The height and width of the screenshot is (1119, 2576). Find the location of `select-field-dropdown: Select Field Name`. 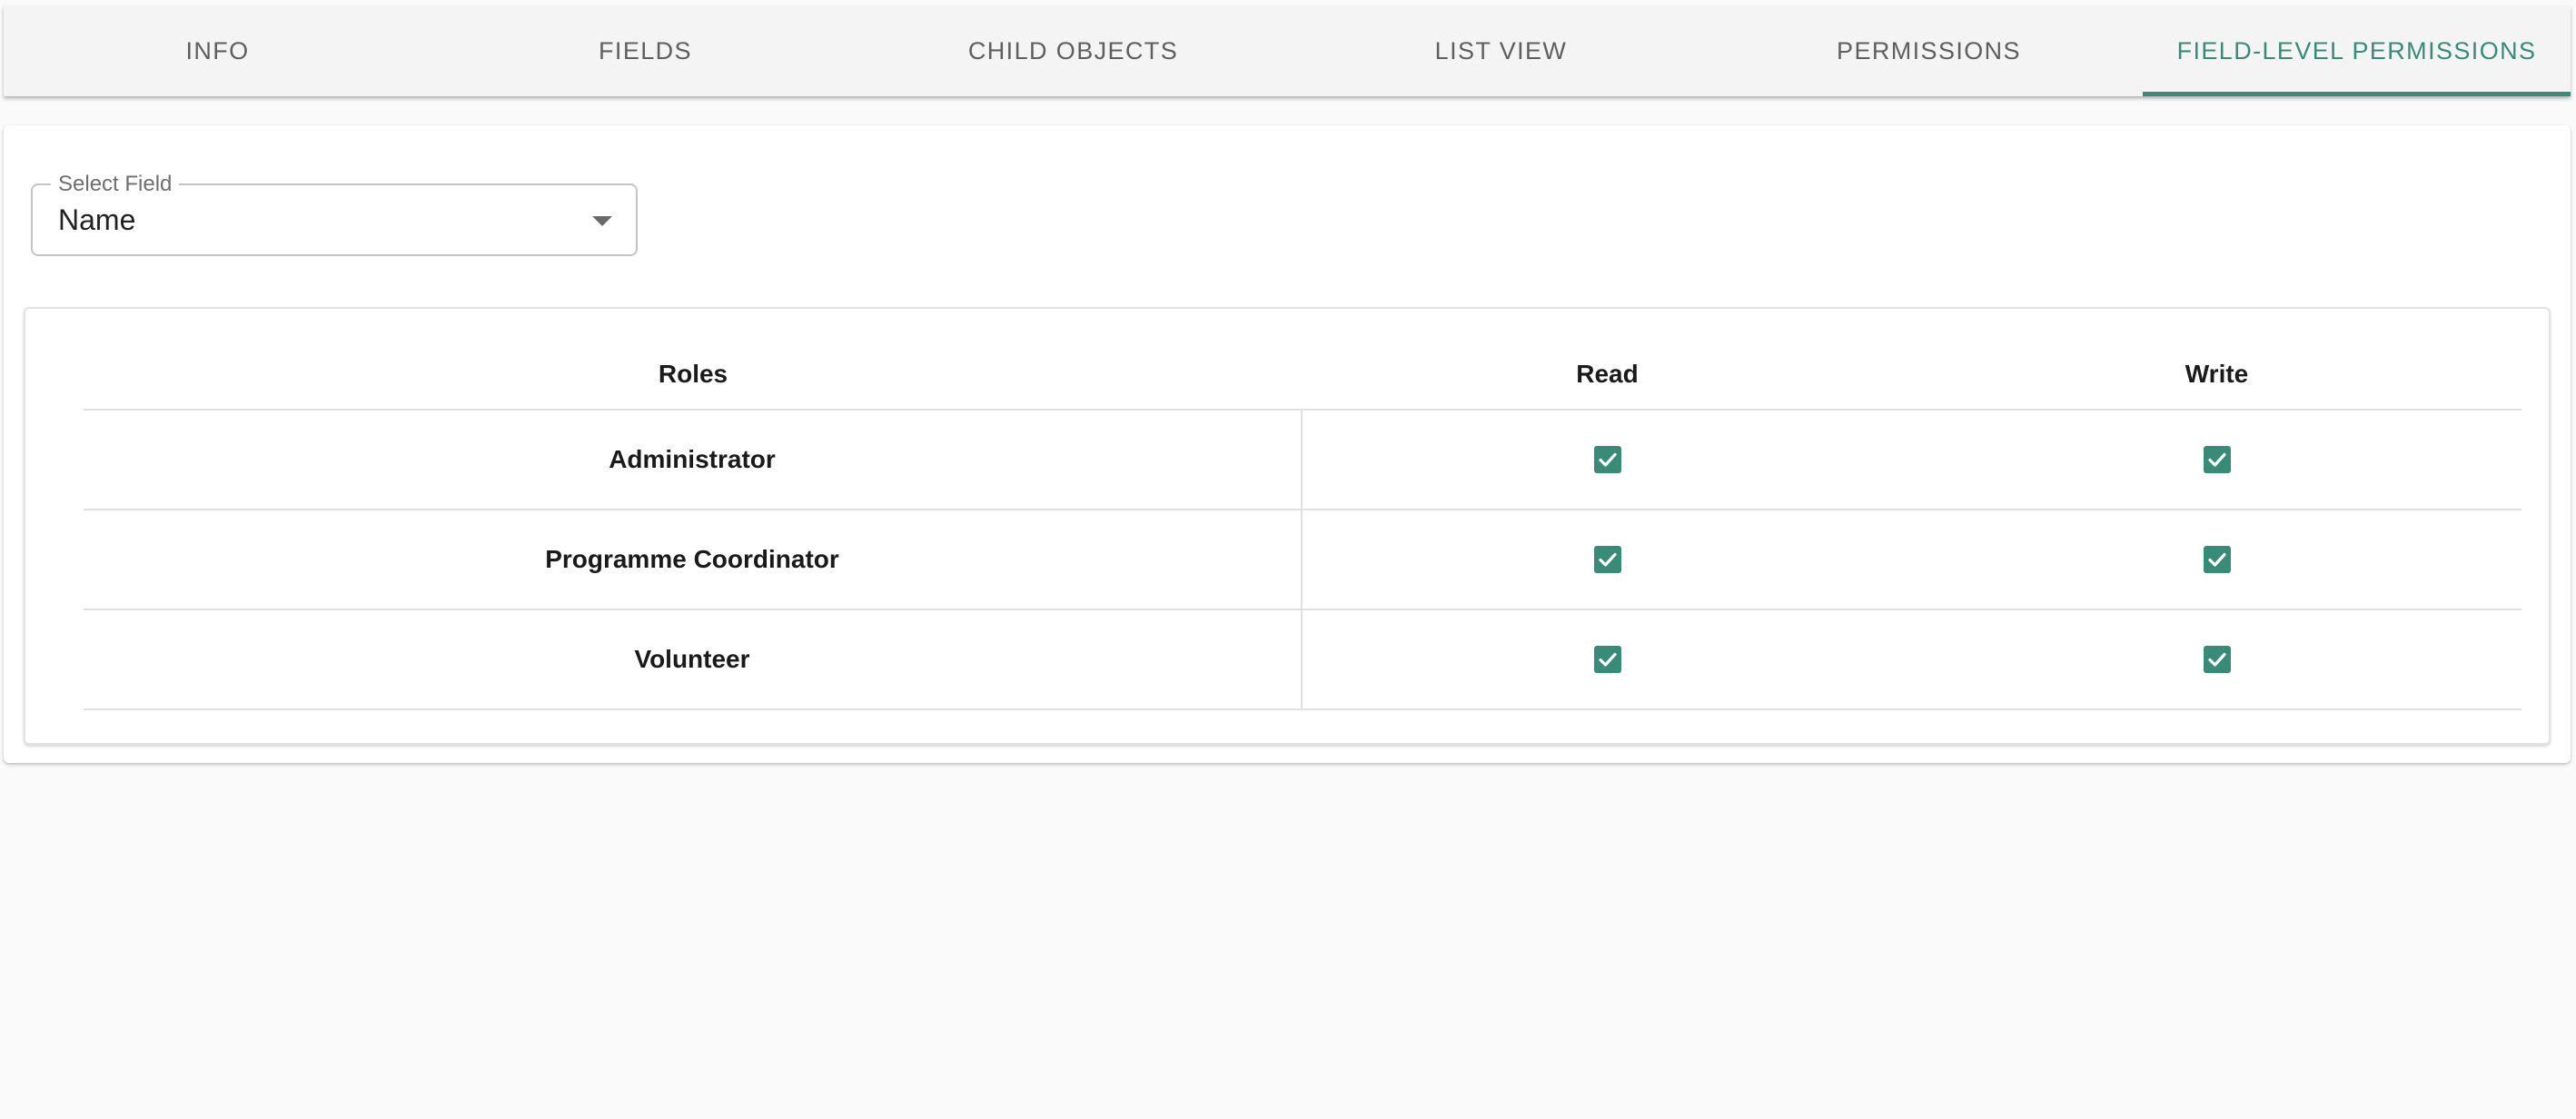

select-field-dropdown: Select Field Name is located at coordinates (334, 214).